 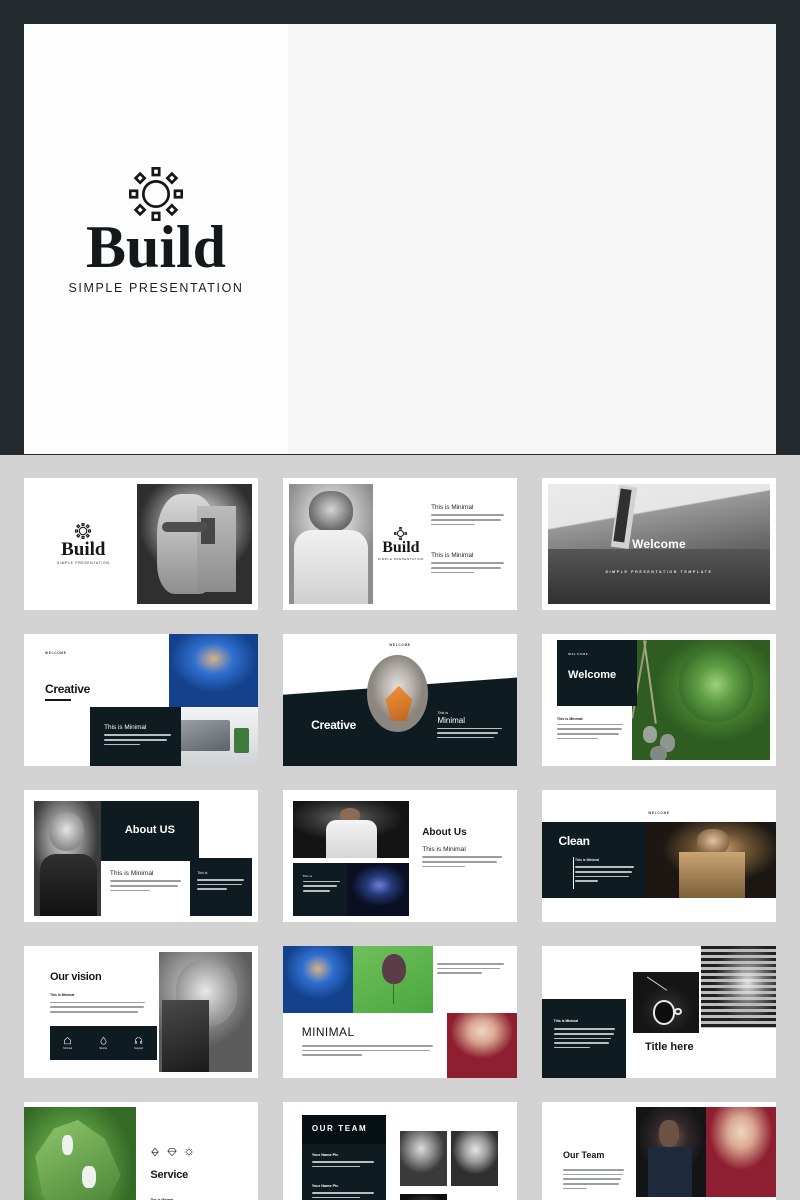 I want to click on brand-name: Build, so click(x=156, y=247).